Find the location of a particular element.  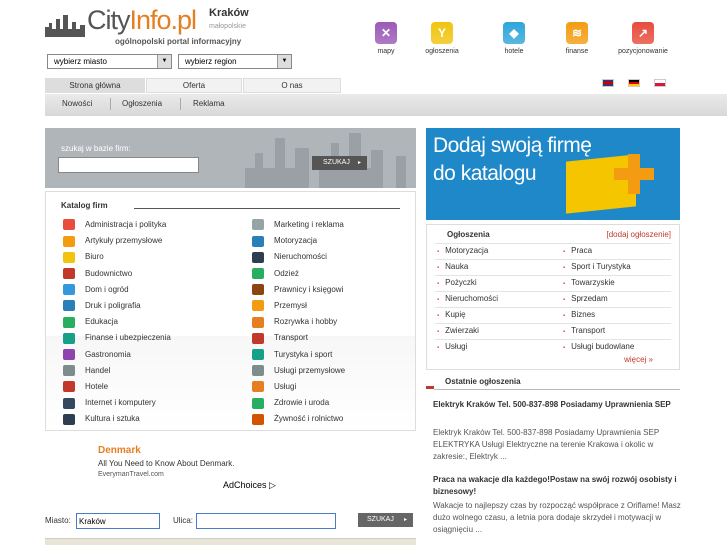

add-ad-link: [dodaj ogłoszenie] is located at coordinates (639, 234).